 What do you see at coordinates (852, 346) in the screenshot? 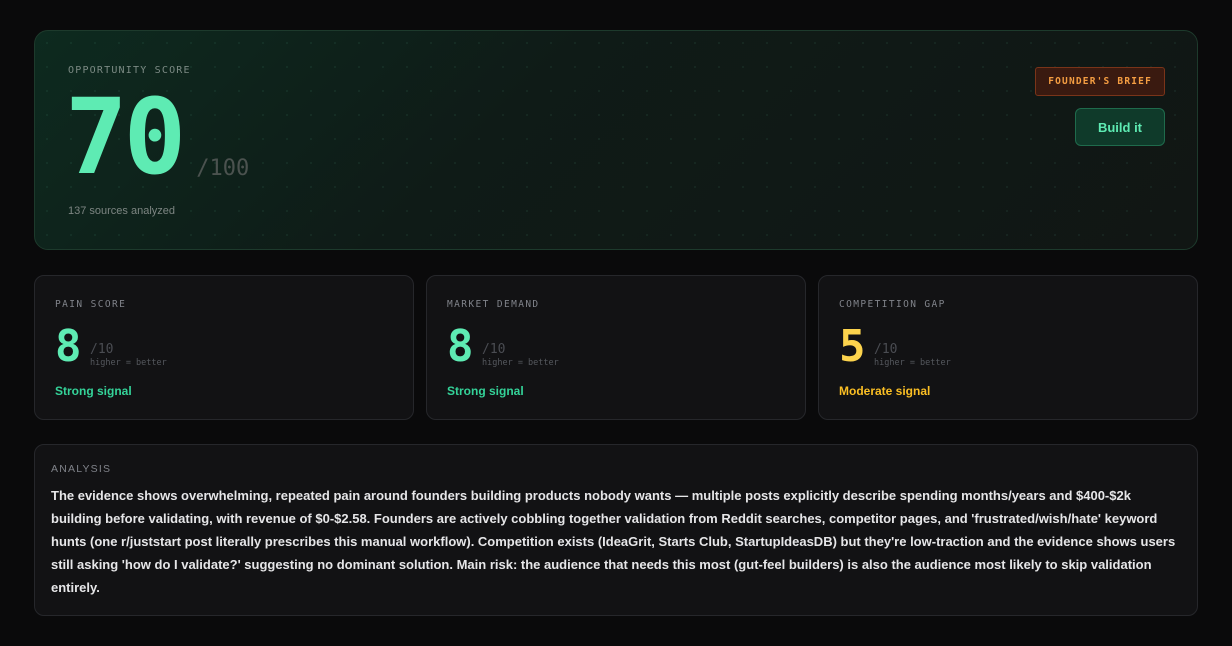
I see `metric-value: 5` at bounding box center [852, 346].